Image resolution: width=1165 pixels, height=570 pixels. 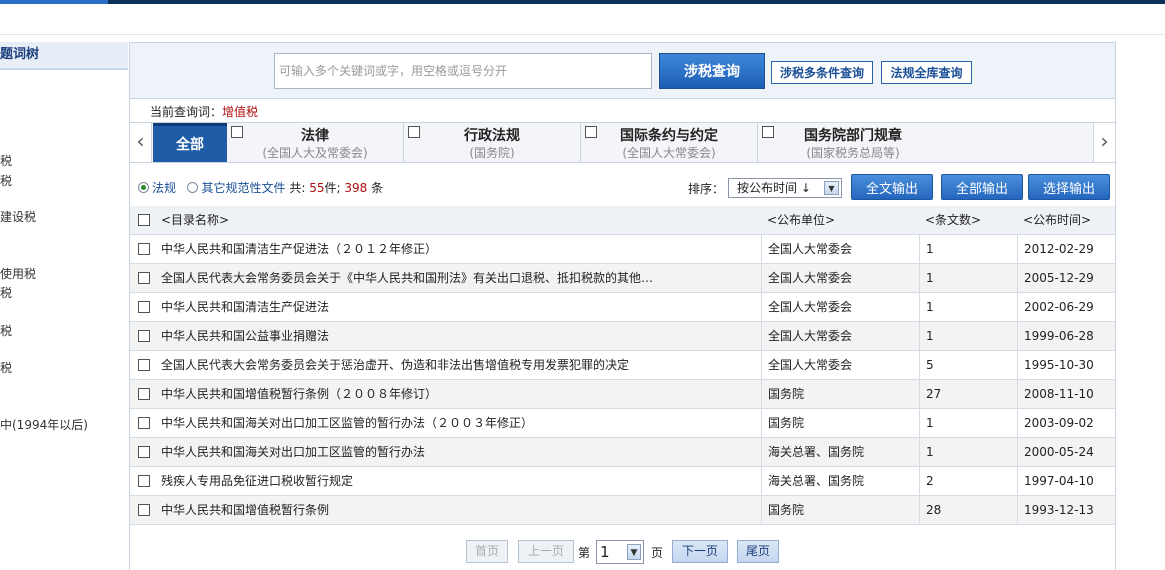 I want to click on sort-select: 按公布时间 ↓ ▼, so click(x=785, y=188).